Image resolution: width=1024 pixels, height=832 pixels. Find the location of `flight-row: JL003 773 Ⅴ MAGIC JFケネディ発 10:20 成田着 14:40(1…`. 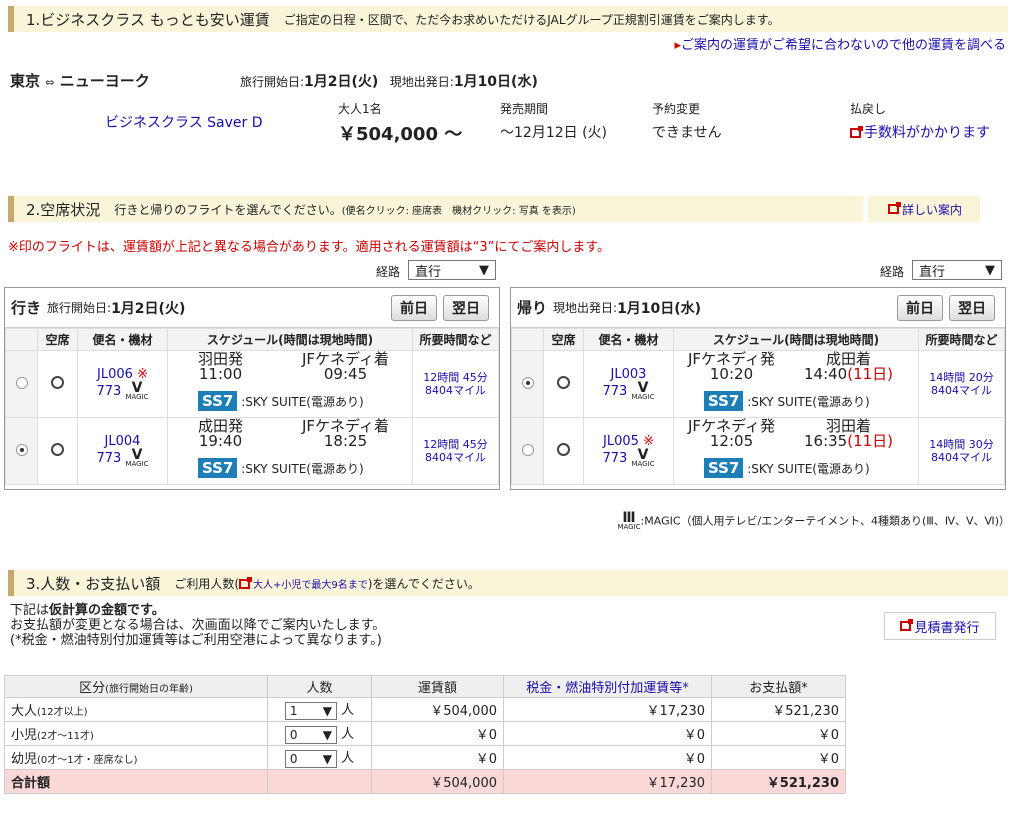

flight-row: JL003 773 Ⅴ MAGIC JFケネディ発 10:20 成田着 14:40(1… is located at coordinates (758, 384).